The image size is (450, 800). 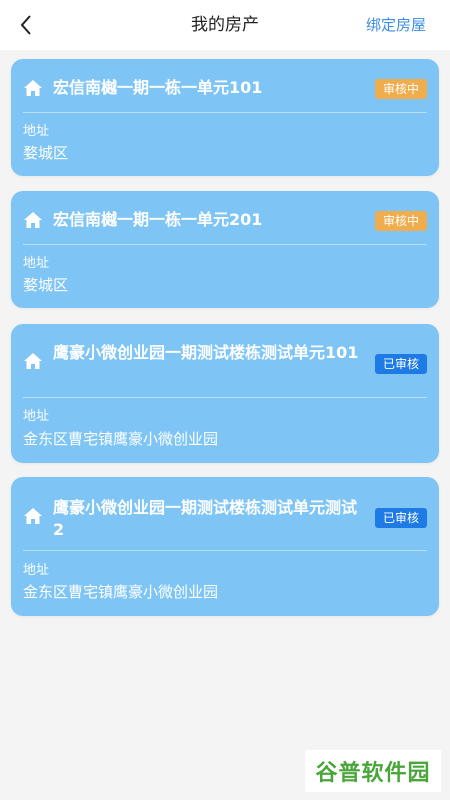 I want to click on property-title: 宏信南樾一期一栋一单元201, so click(x=158, y=219).